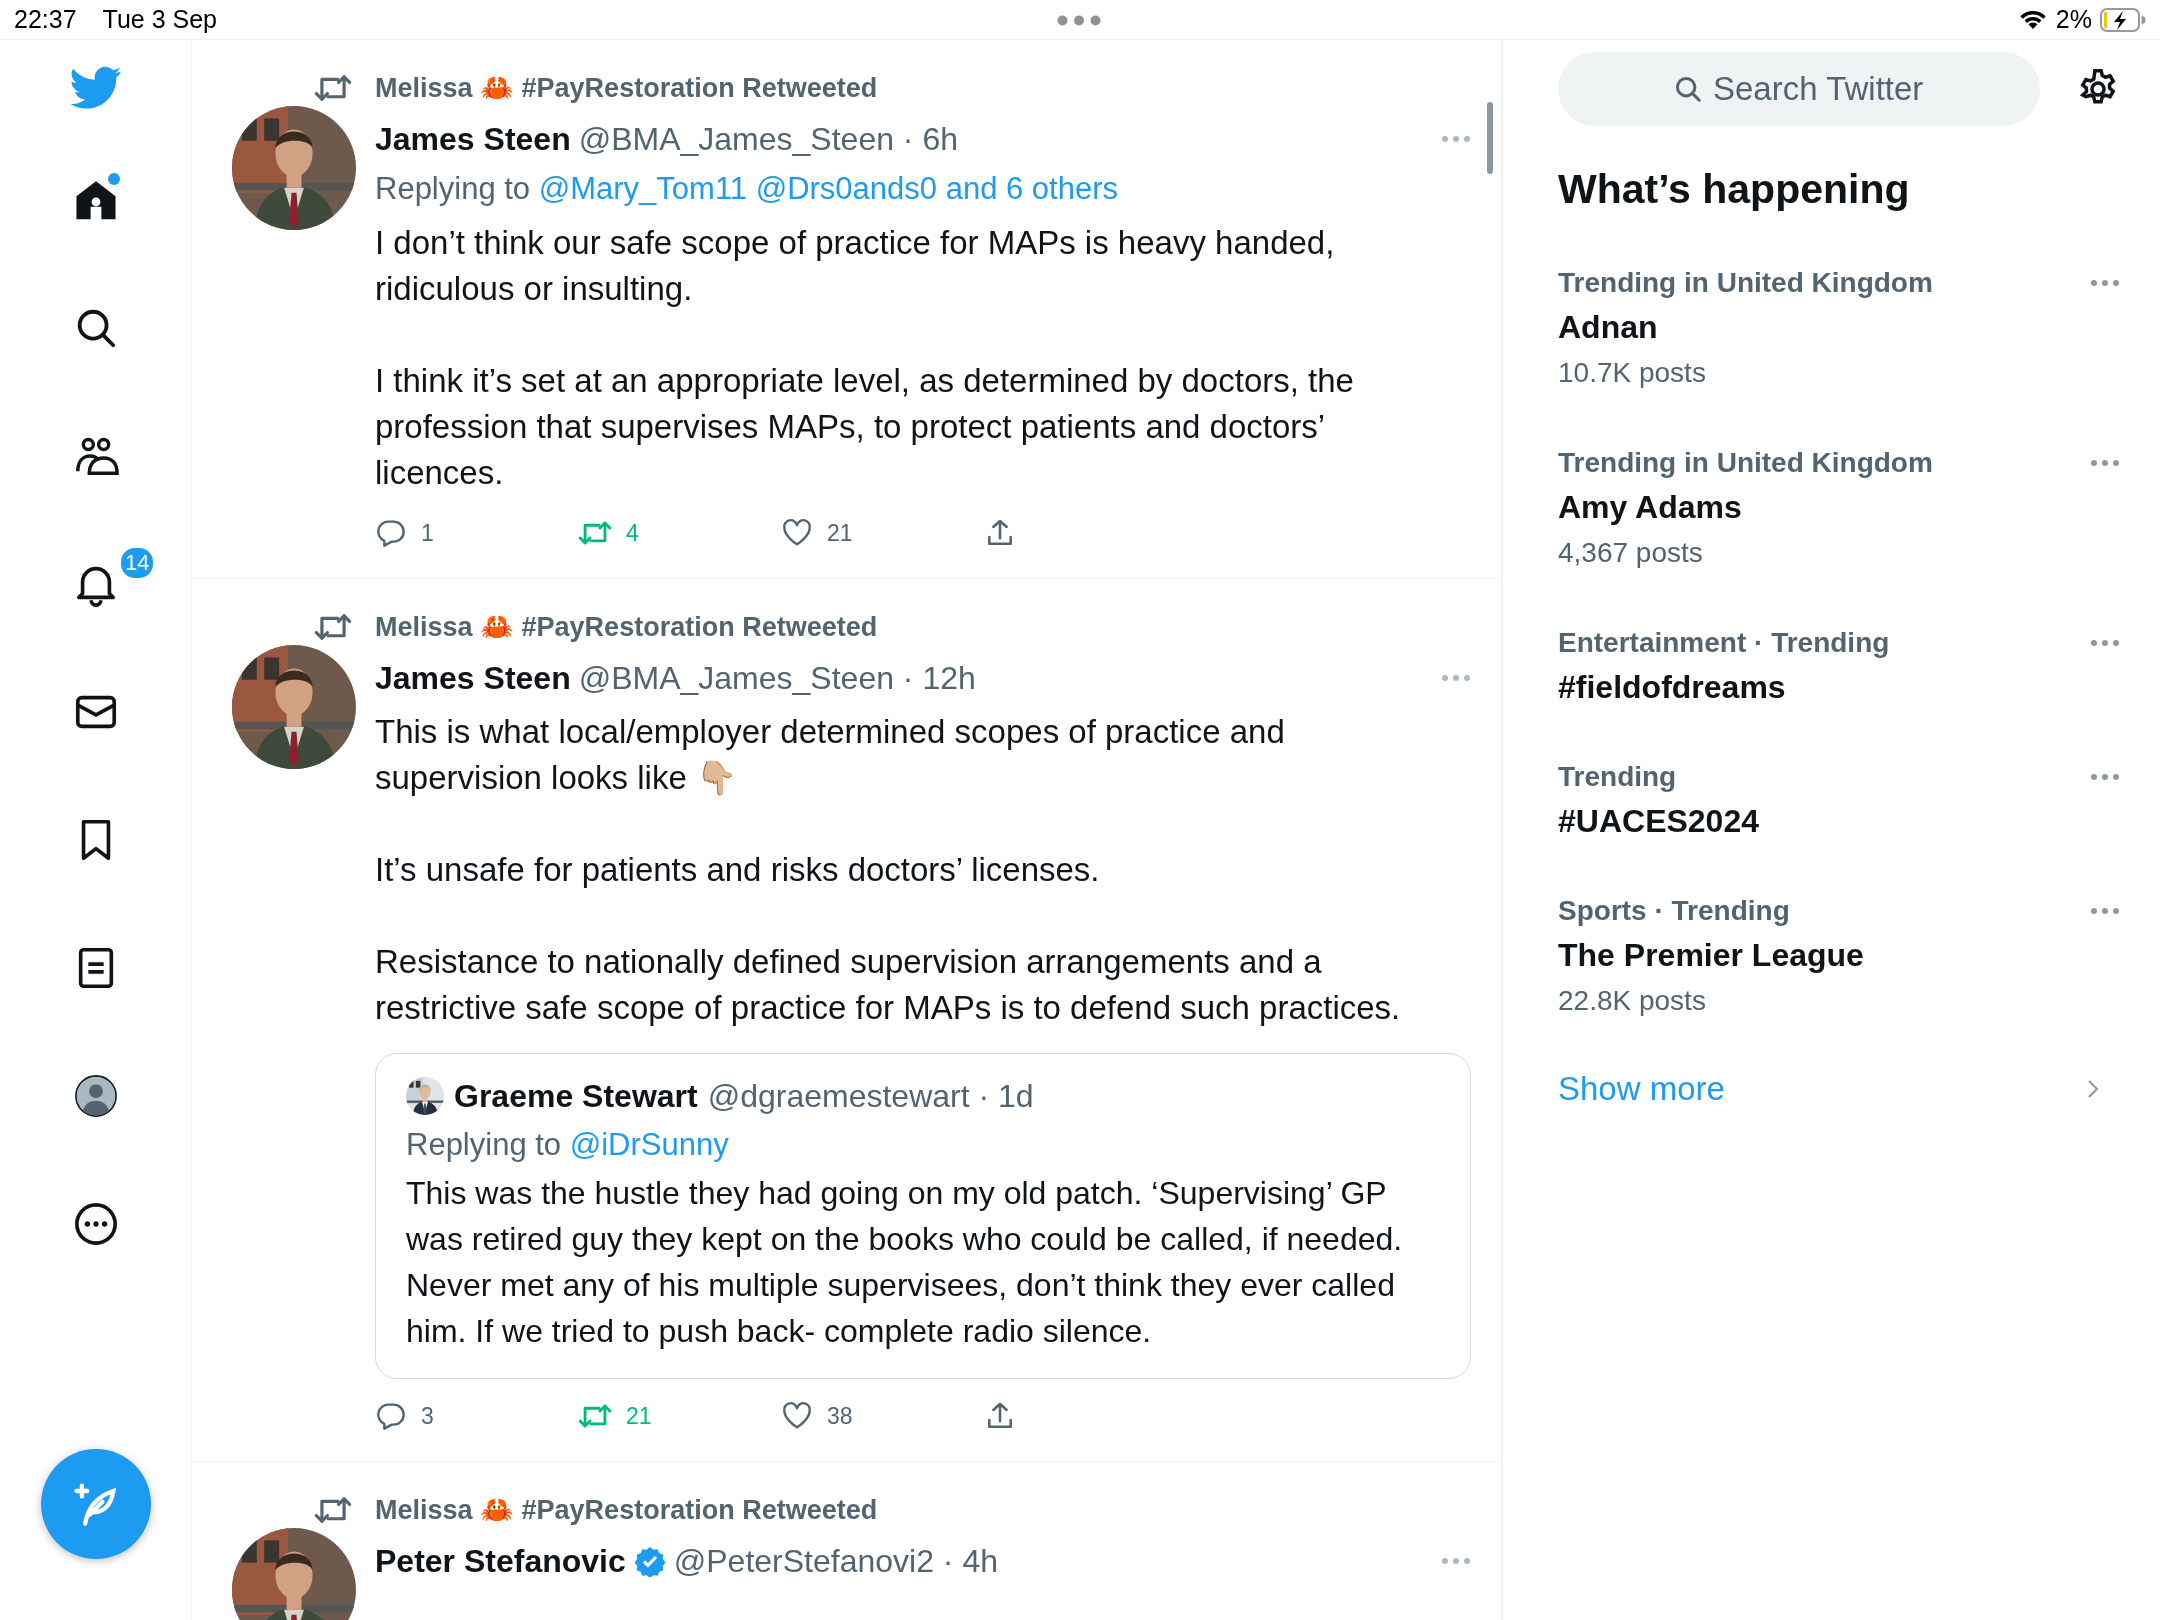 This screenshot has height=1620, width=2160. Describe the element at coordinates (2073, 19) in the screenshot. I see `battery-percentage: 2%` at that location.